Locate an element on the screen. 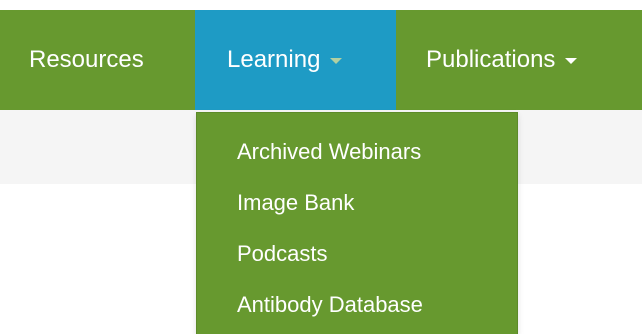 This screenshot has height=334, width=642. nav-item-publications: Publications is located at coordinates (519, 60).